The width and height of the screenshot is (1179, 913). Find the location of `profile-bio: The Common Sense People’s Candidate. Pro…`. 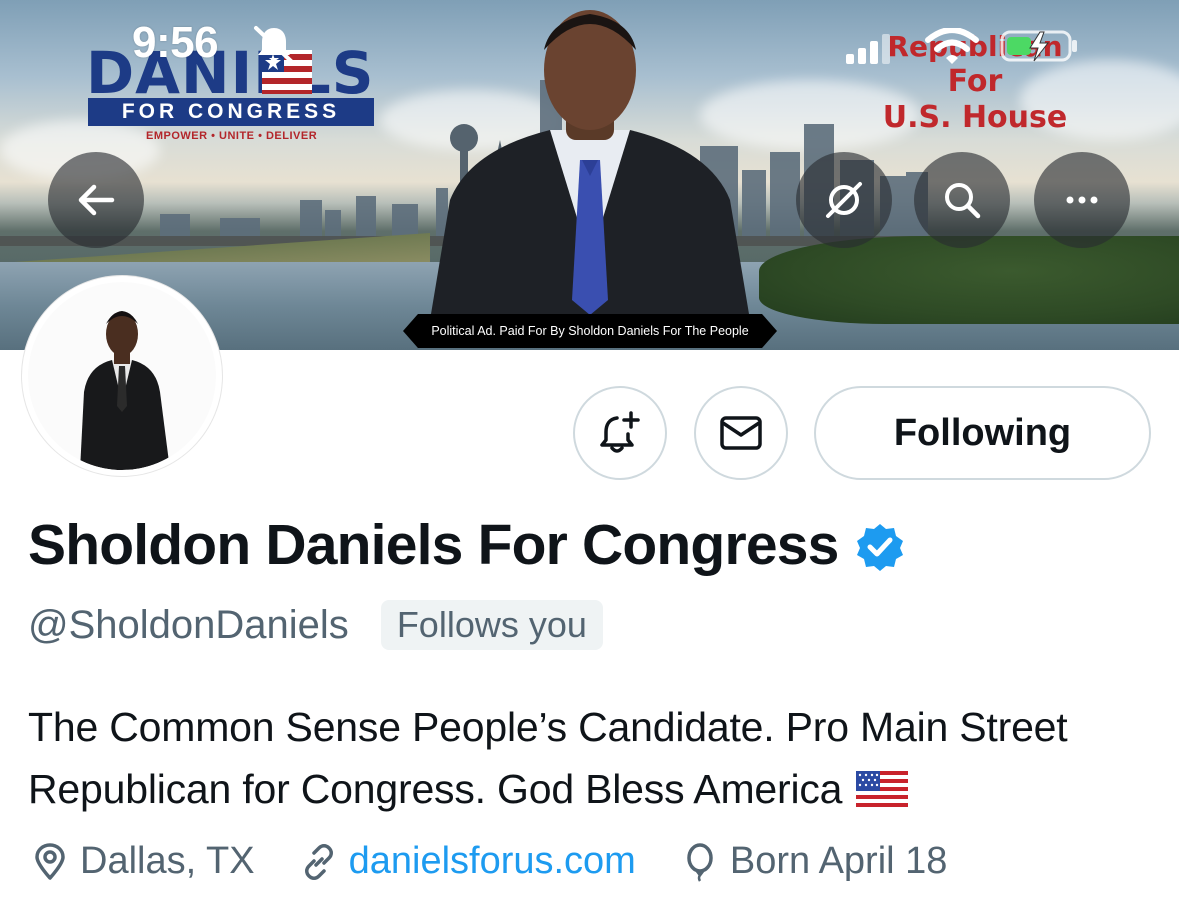

profile-bio: The Common Sense People’s Candidate. Pro… is located at coordinates (593, 758).